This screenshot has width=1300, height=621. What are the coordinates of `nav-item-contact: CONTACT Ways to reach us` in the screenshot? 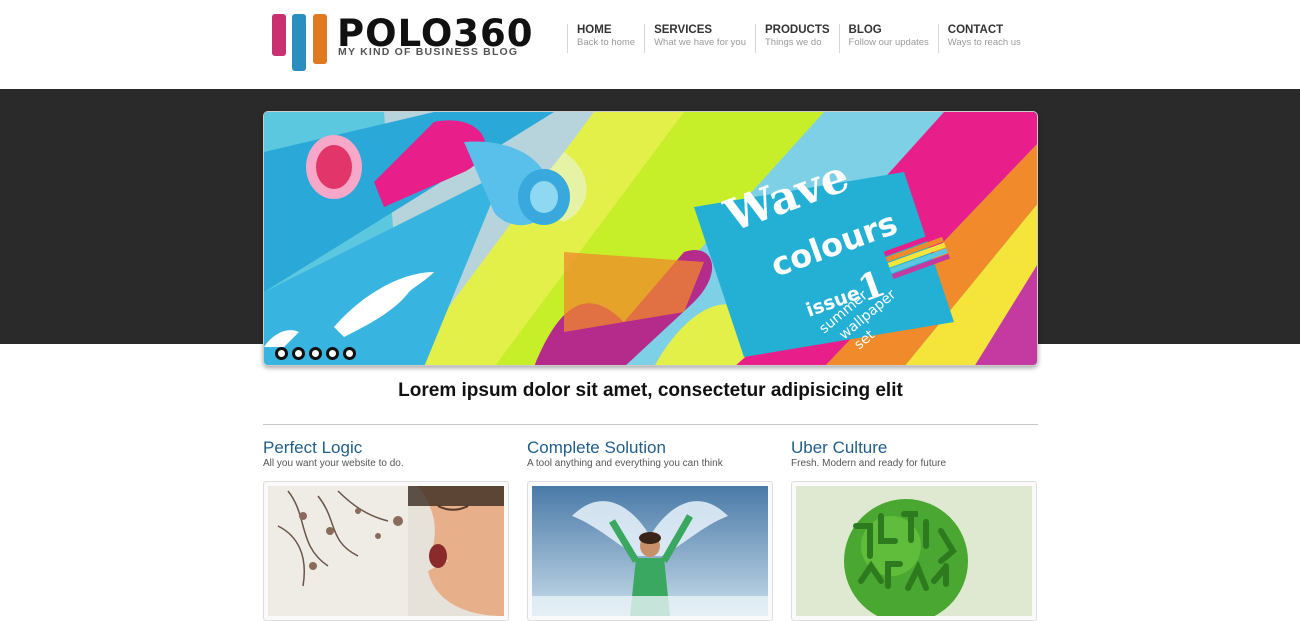 It's located at (983, 38).